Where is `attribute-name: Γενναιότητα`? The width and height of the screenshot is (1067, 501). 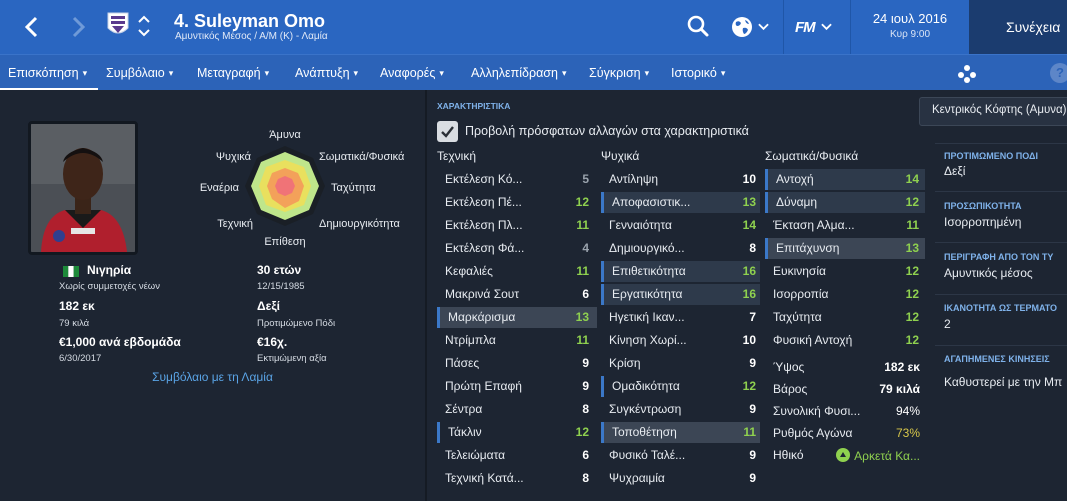
attribute-name: Γενναιότητα is located at coordinates (640, 225).